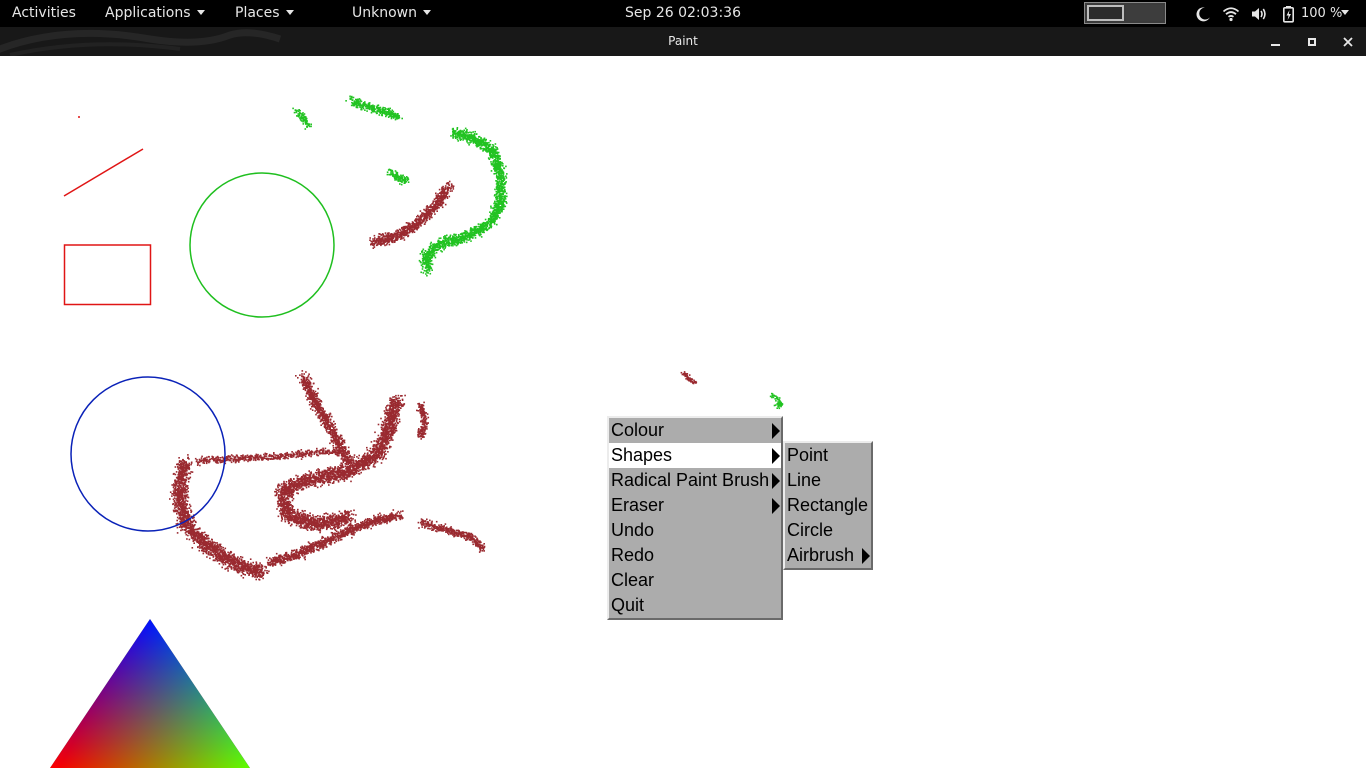 Image resolution: width=1366 pixels, height=772 pixels. I want to click on unknown-menu: Unknown, so click(391, 13).